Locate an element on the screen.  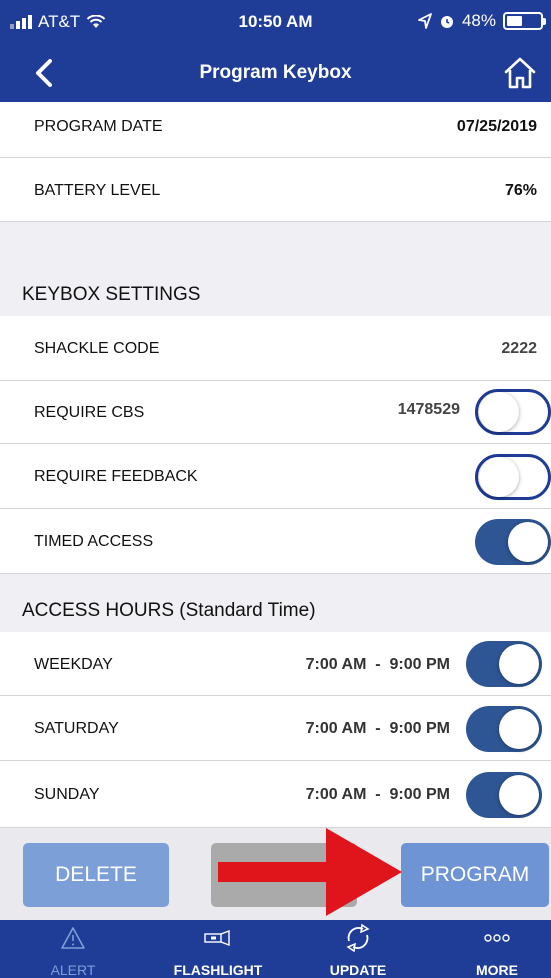
require-cbs-row: REQUIRE CBS 1478529 is located at coordinates (275, 412).